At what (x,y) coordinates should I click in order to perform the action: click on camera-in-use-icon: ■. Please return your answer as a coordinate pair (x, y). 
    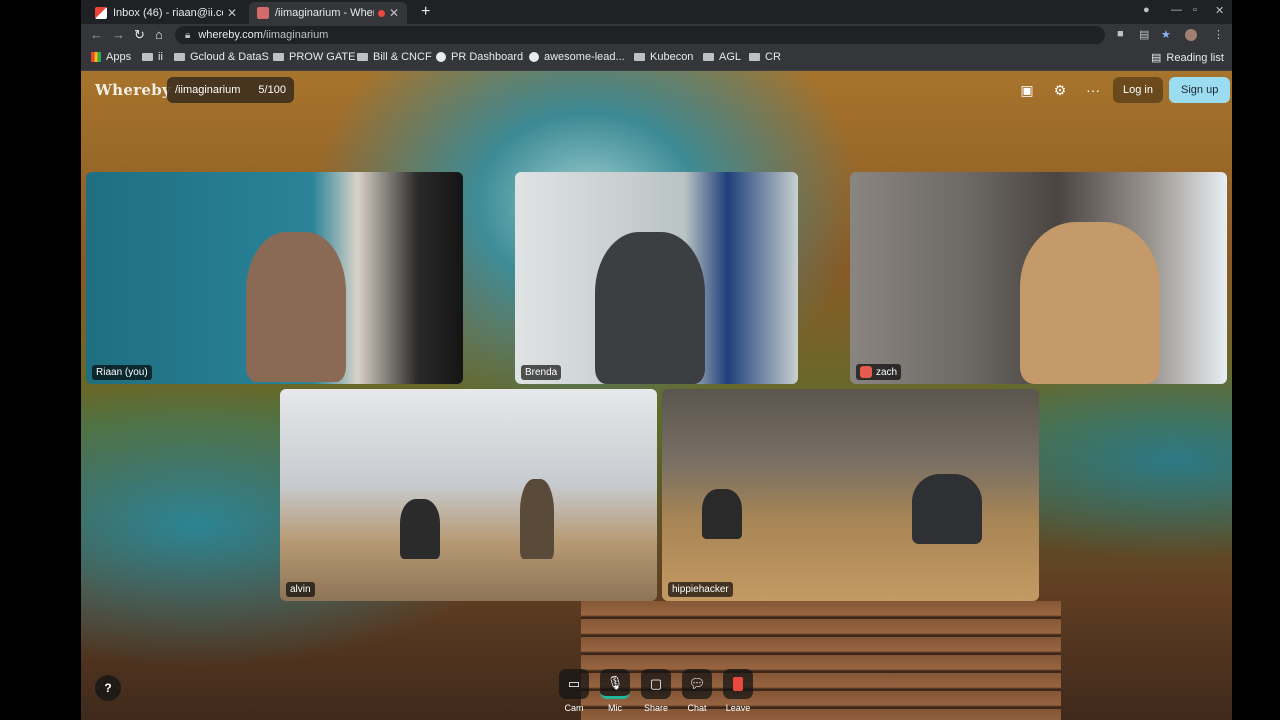
    Looking at the image, I should click on (1120, 34).